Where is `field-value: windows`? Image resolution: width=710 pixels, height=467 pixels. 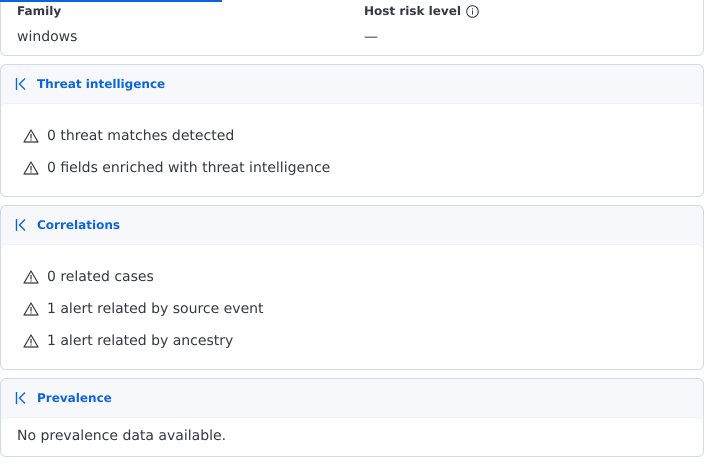
field-value: windows is located at coordinates (47, 37).